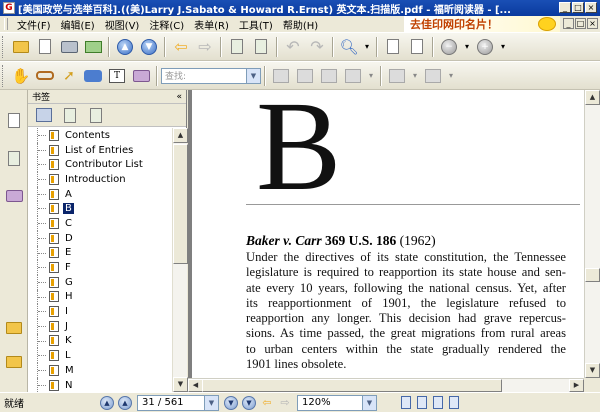 Image resolution: width=600 pixels, height=412 pixels. Describe the element at coordinates (281, 76) in the screenshot. I see `first-page-button` at that location.